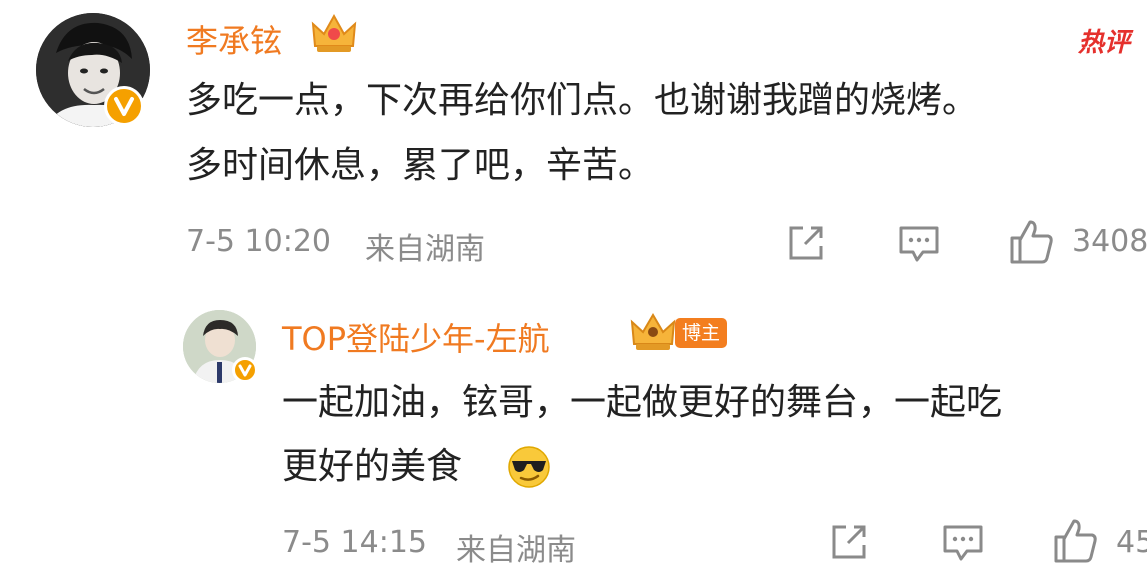  What do you see at coordinates (425, 249) in the screenshot?
I see `comment-location: 来自湖南` at bounding box center [425, 249].